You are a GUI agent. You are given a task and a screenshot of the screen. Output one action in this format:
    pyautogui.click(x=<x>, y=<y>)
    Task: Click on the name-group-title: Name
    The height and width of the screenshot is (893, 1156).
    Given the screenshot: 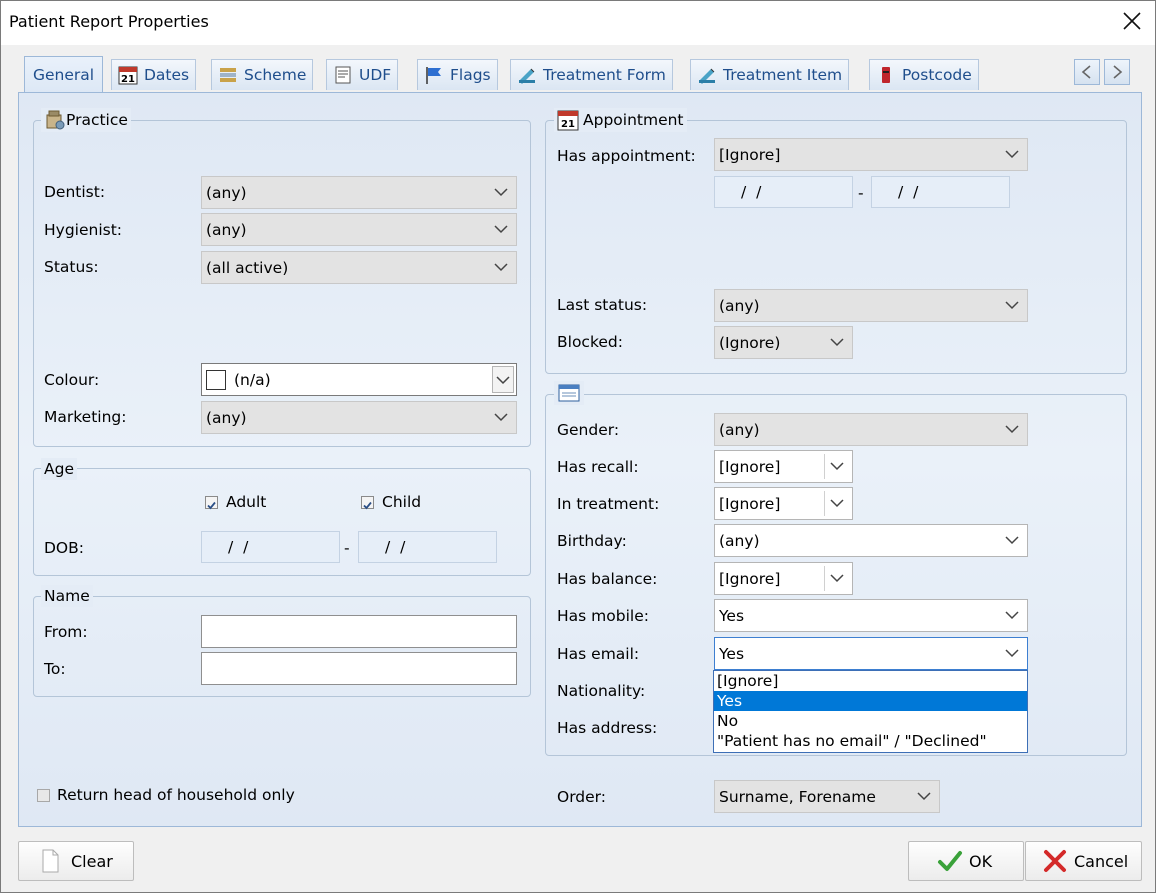 What is the action you would take?
    pyautogui.click(x=67, y=596)
    